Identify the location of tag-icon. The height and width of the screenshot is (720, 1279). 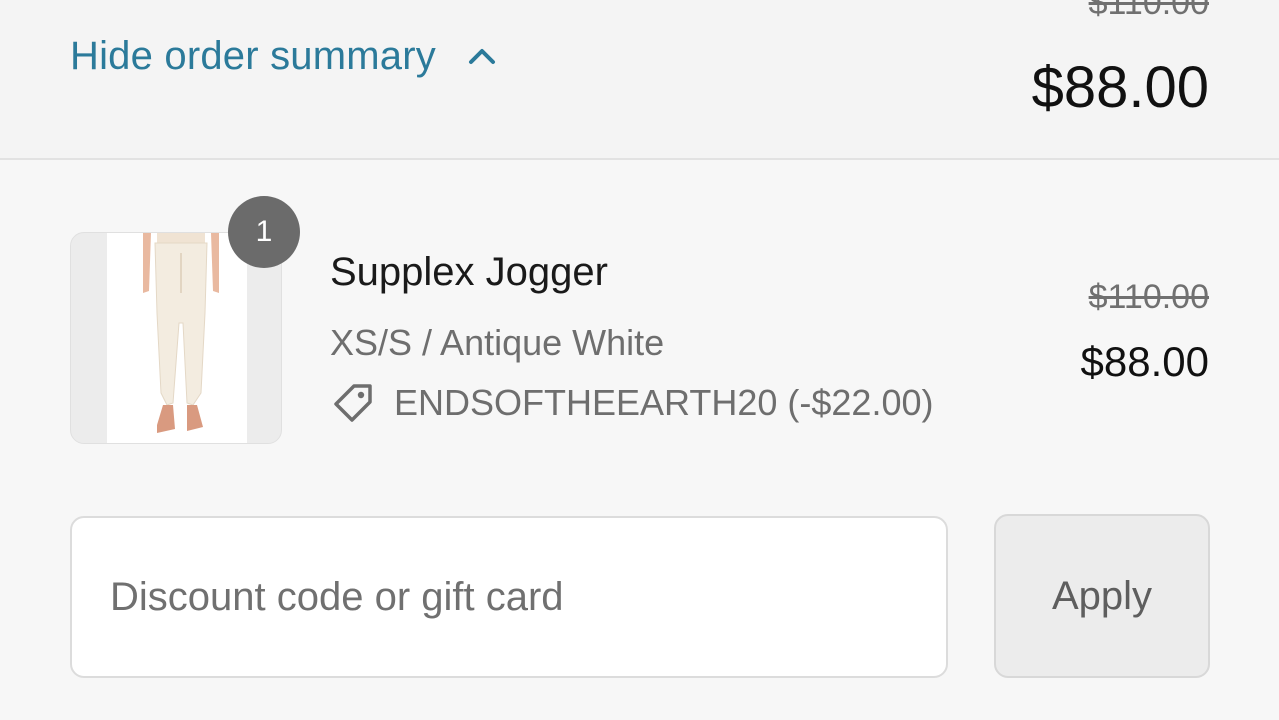
(353, 403).